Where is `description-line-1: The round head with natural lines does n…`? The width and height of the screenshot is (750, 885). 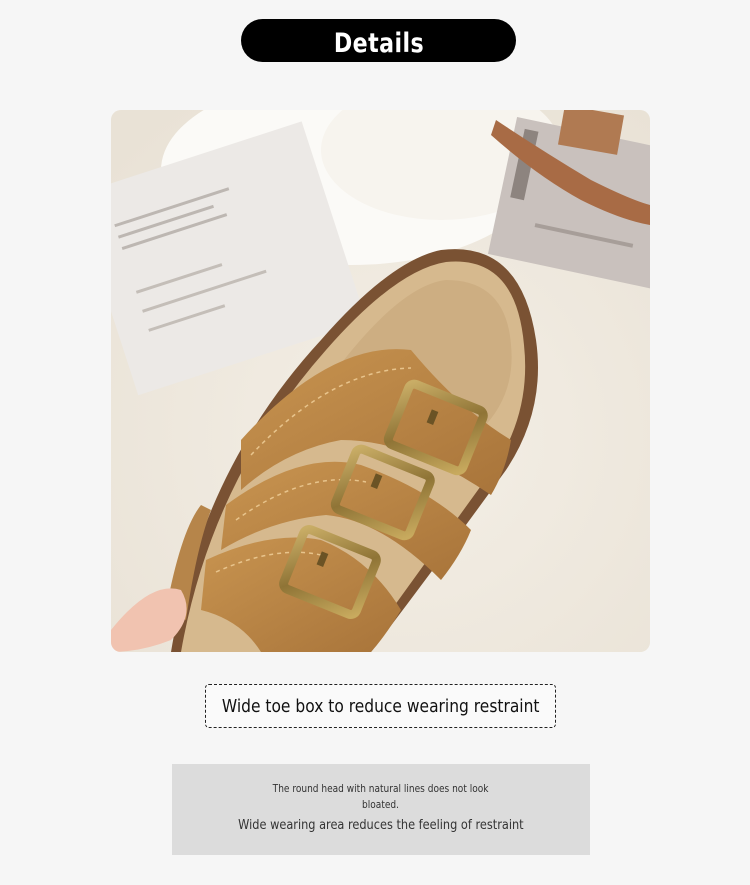
description-line-1: The round head with natural lines does n… is located at coordinates (381, 788).